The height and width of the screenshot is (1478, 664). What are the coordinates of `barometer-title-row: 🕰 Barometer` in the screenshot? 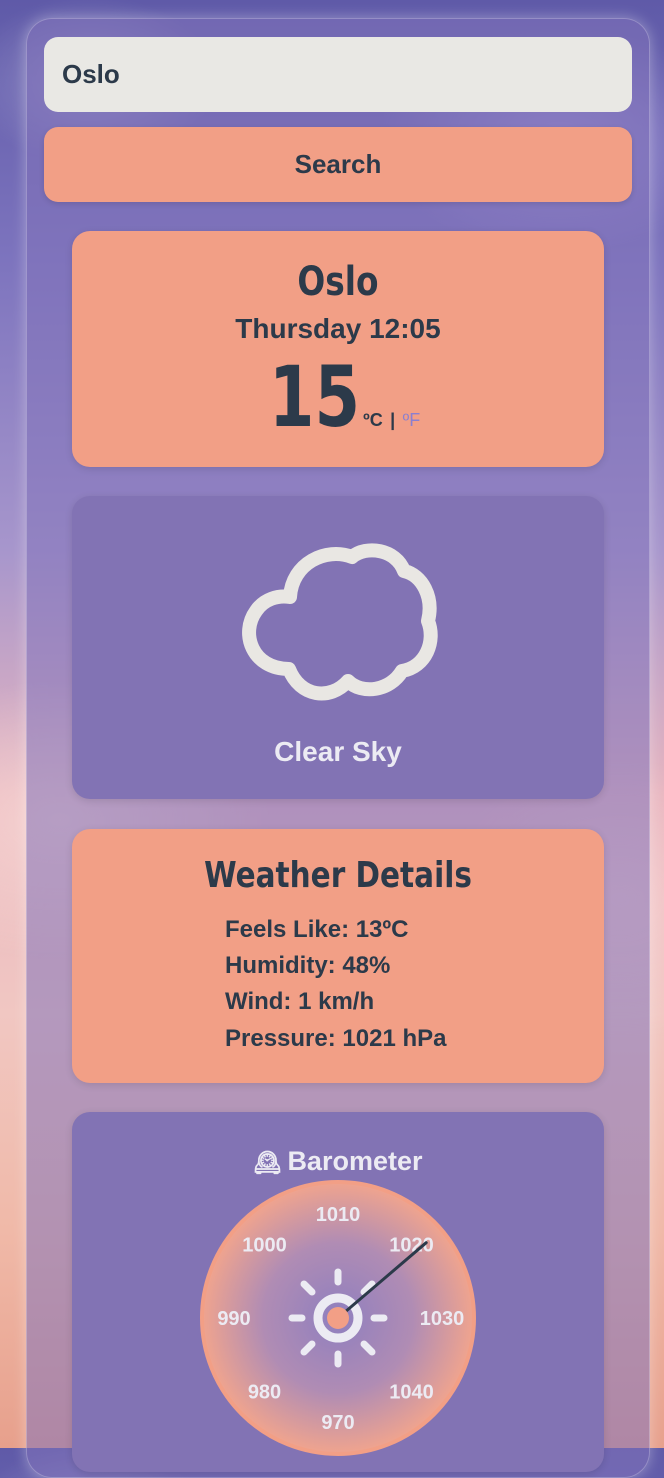 It's located at (338, 1161).